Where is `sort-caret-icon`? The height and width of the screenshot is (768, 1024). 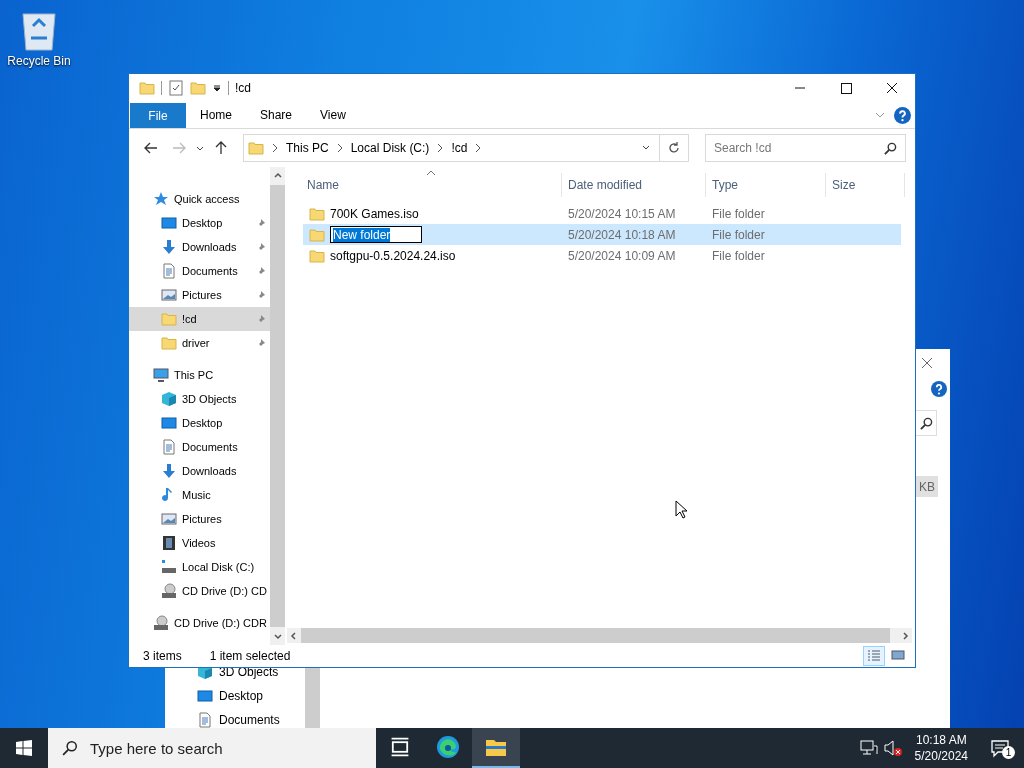 sort-caret-icon is located at coordinates (431, 173).